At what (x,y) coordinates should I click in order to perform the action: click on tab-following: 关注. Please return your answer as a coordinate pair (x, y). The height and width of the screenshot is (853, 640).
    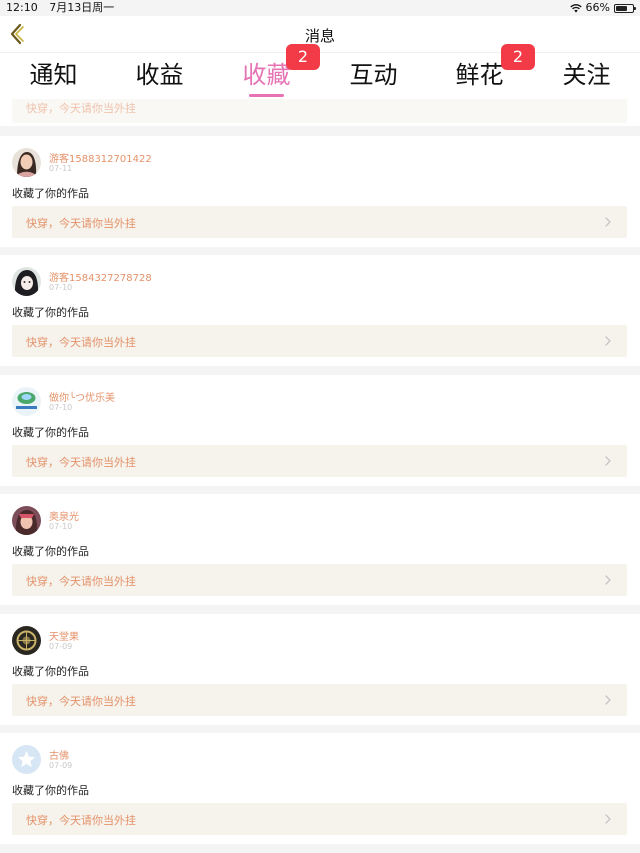
    Looking at the image, I should click on (586, 76).